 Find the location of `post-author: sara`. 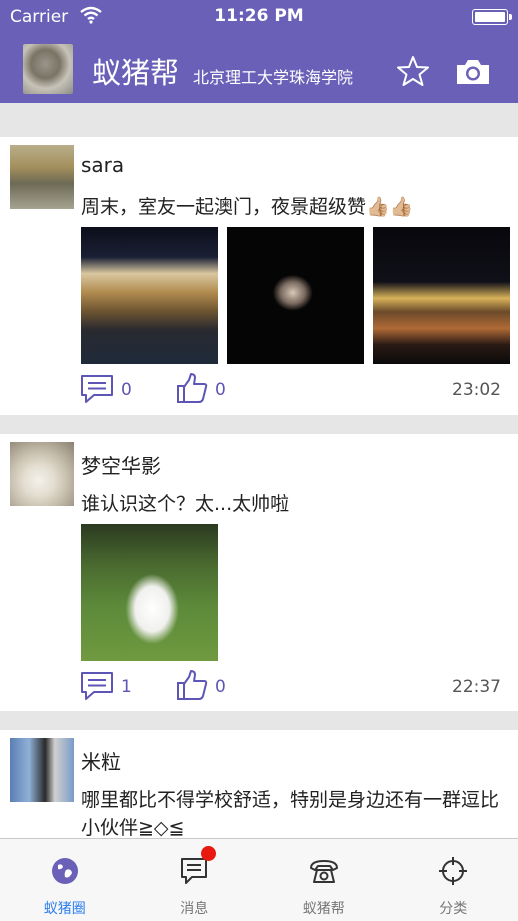

post-author: sara is located at coordinates (102, 165).